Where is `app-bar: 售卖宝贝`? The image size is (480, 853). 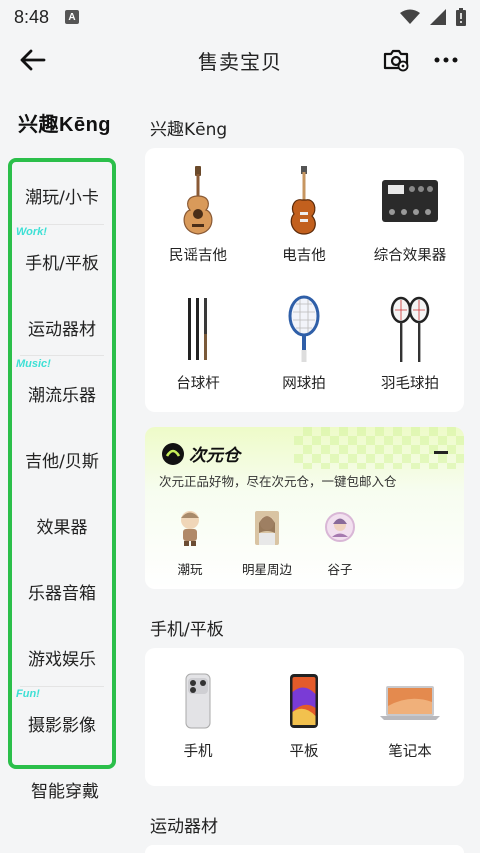
app-bar: 售卖宝贝 is located at coordinates (240, 60).